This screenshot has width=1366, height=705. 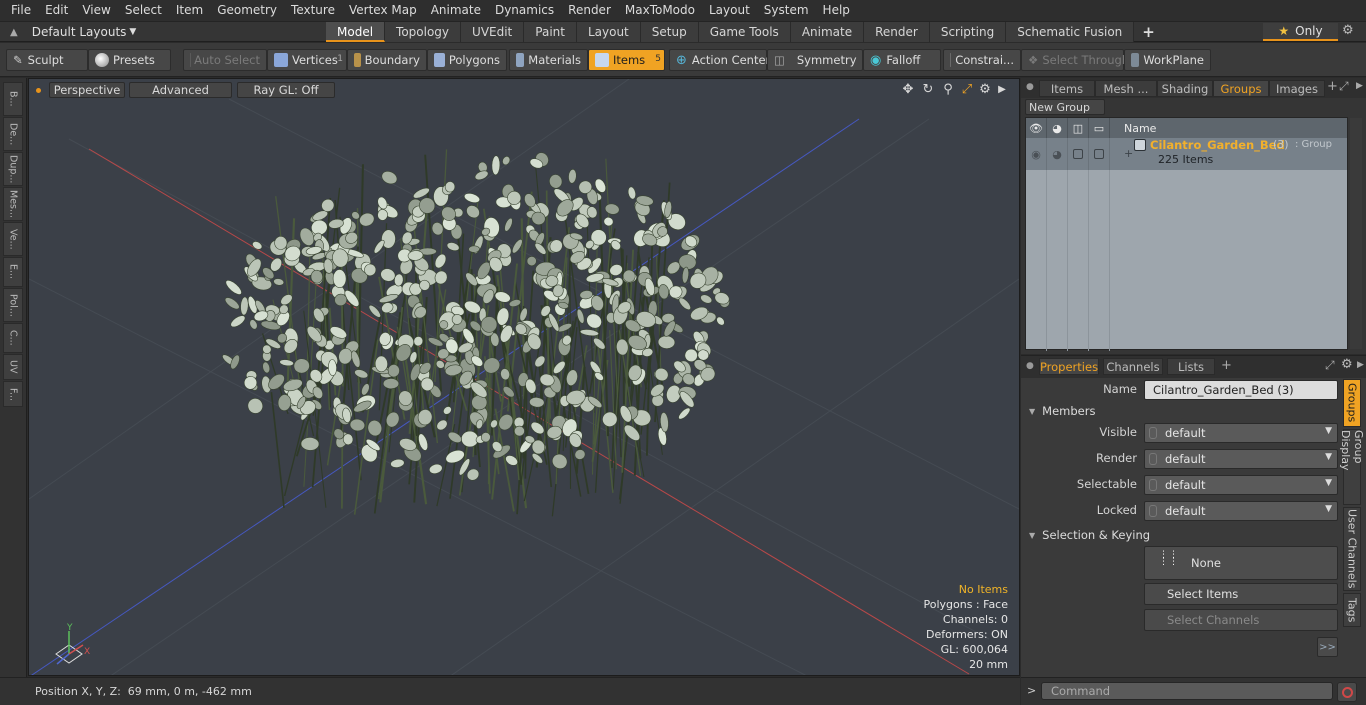 I want to click on tab-lists: Lists, so click(x=1191, y=366).